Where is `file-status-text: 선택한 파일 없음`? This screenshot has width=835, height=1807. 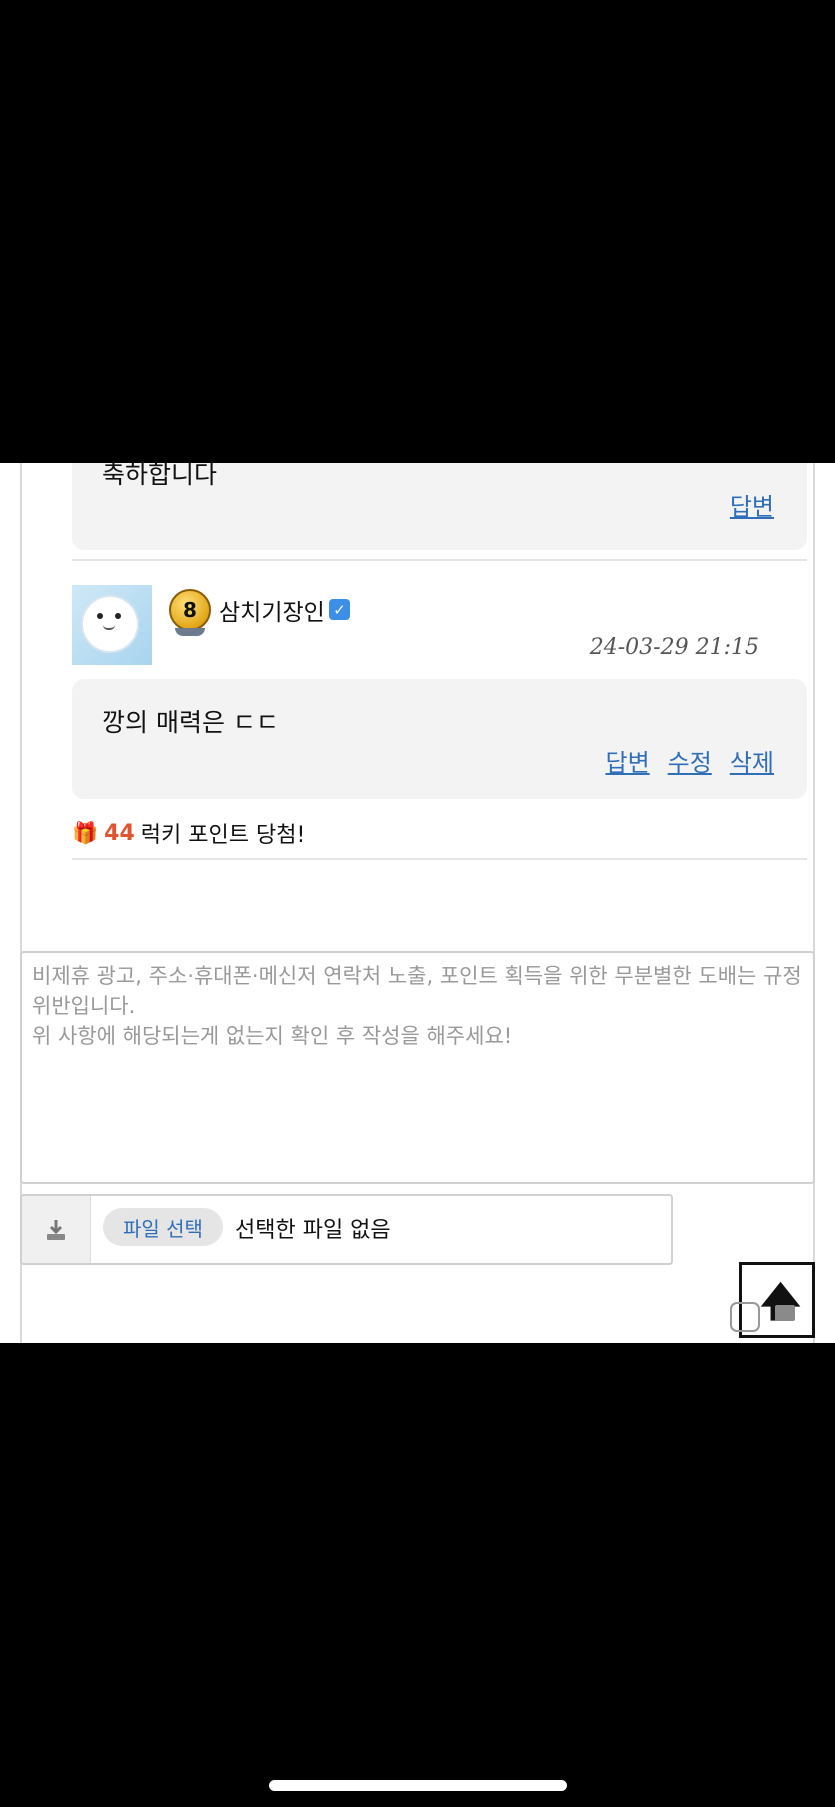 file-status-text: 선택한 파일 없음 is located at coordinates (313, 1230).